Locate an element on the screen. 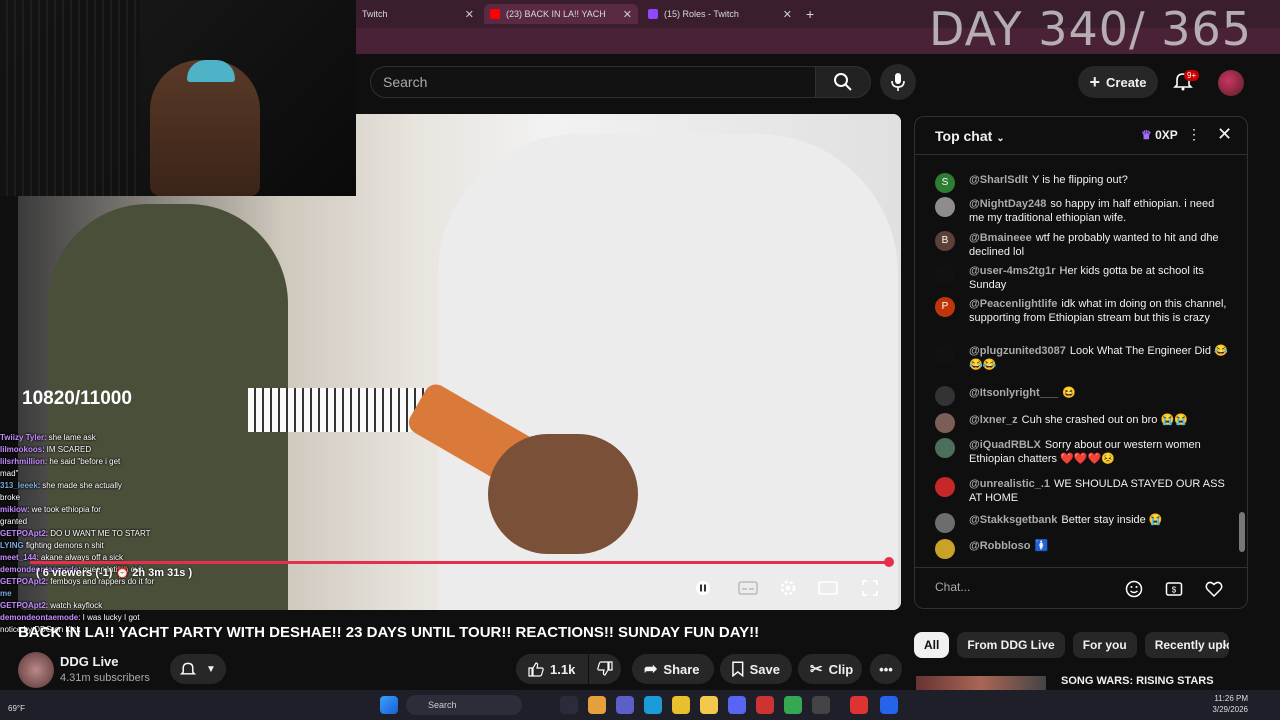 This screenshot has height=720, width=1280. taskbar-clock: 11:26 PM 3/29/2026 is located at coordinates (1224, 704).